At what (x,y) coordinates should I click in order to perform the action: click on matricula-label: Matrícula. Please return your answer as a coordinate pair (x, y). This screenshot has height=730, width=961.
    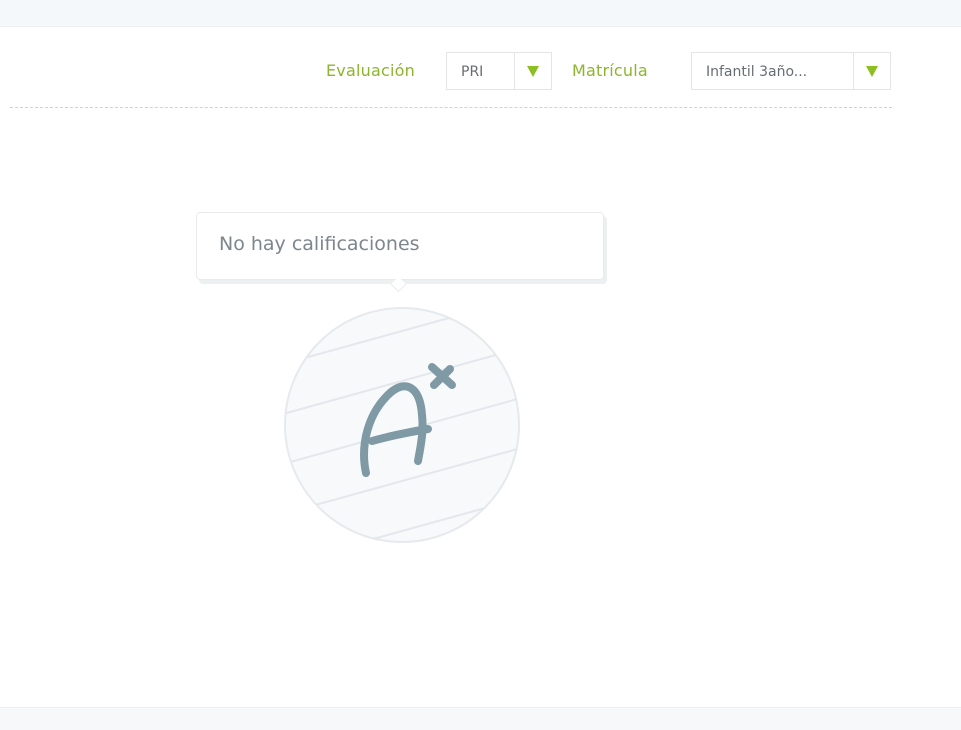
    Looking at the image, I should click on (610, 70).